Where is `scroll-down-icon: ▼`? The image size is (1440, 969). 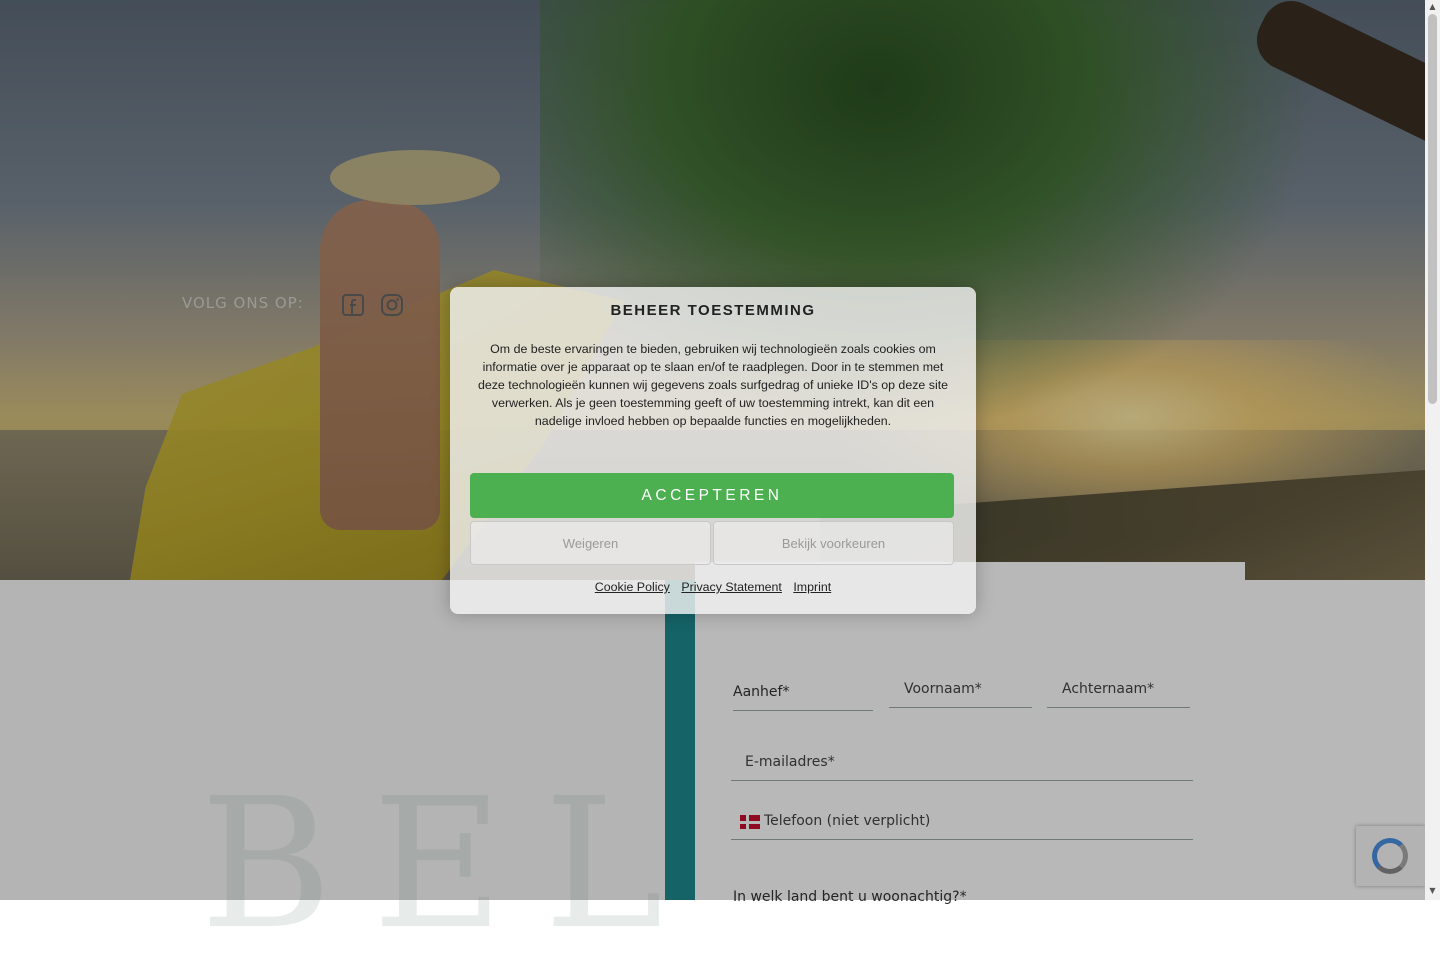
scroll-down-icon: ▼ is located at coordinates (1432, 891).